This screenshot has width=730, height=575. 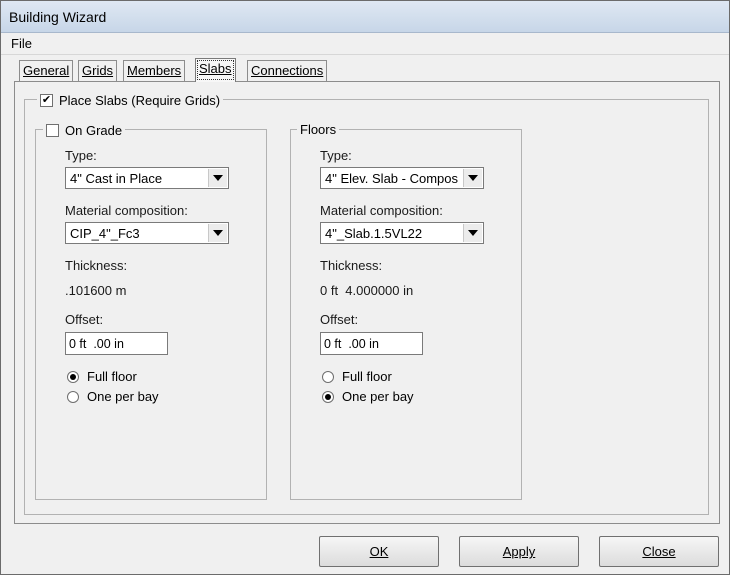 I want to click on tab-general: General, so click(x=46, y=70).